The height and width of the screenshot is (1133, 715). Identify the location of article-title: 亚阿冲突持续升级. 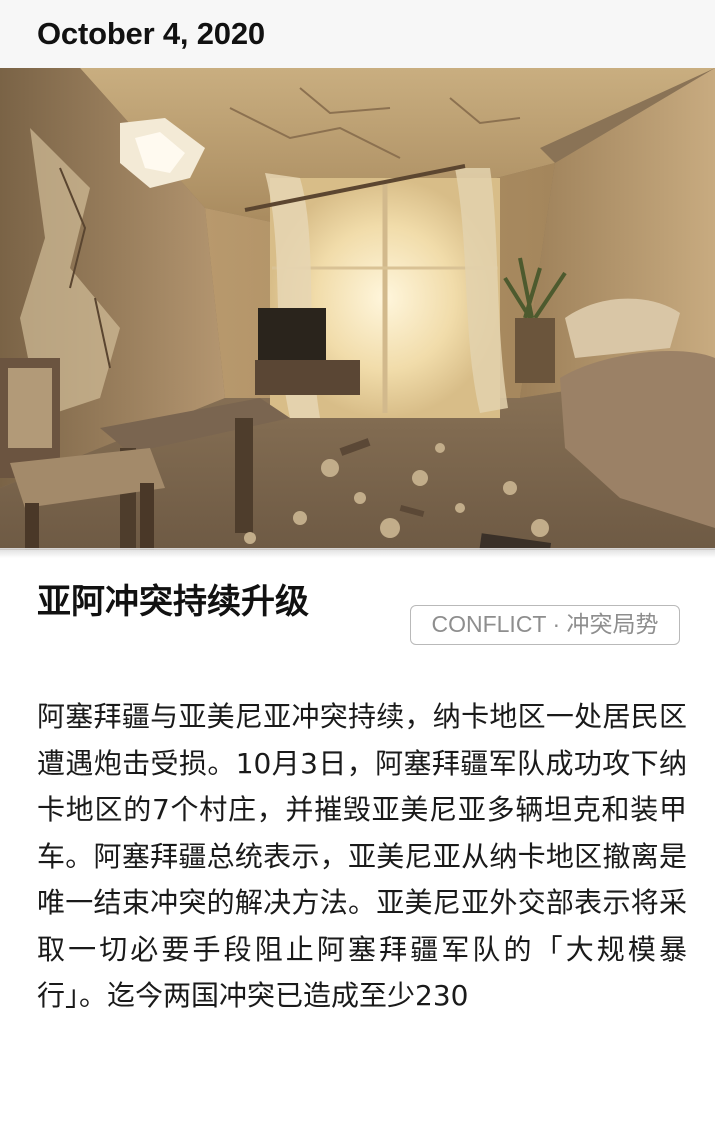
(173, 602).